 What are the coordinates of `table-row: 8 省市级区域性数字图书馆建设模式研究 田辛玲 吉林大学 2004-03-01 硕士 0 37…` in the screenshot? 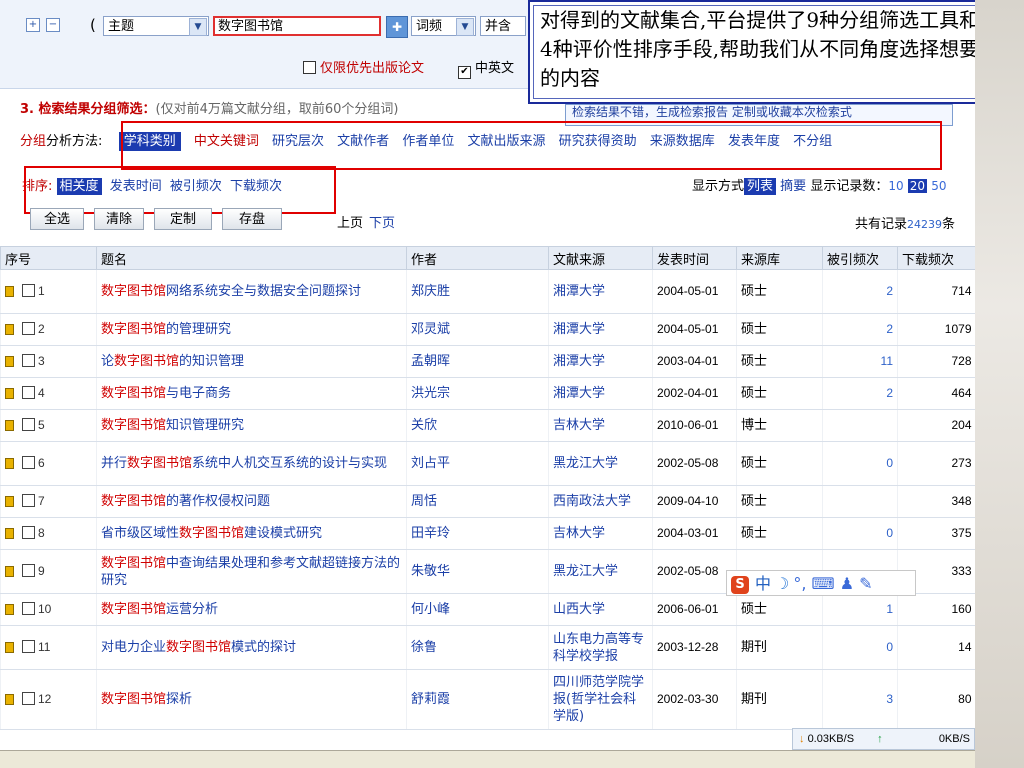 It's located at (487, 533).